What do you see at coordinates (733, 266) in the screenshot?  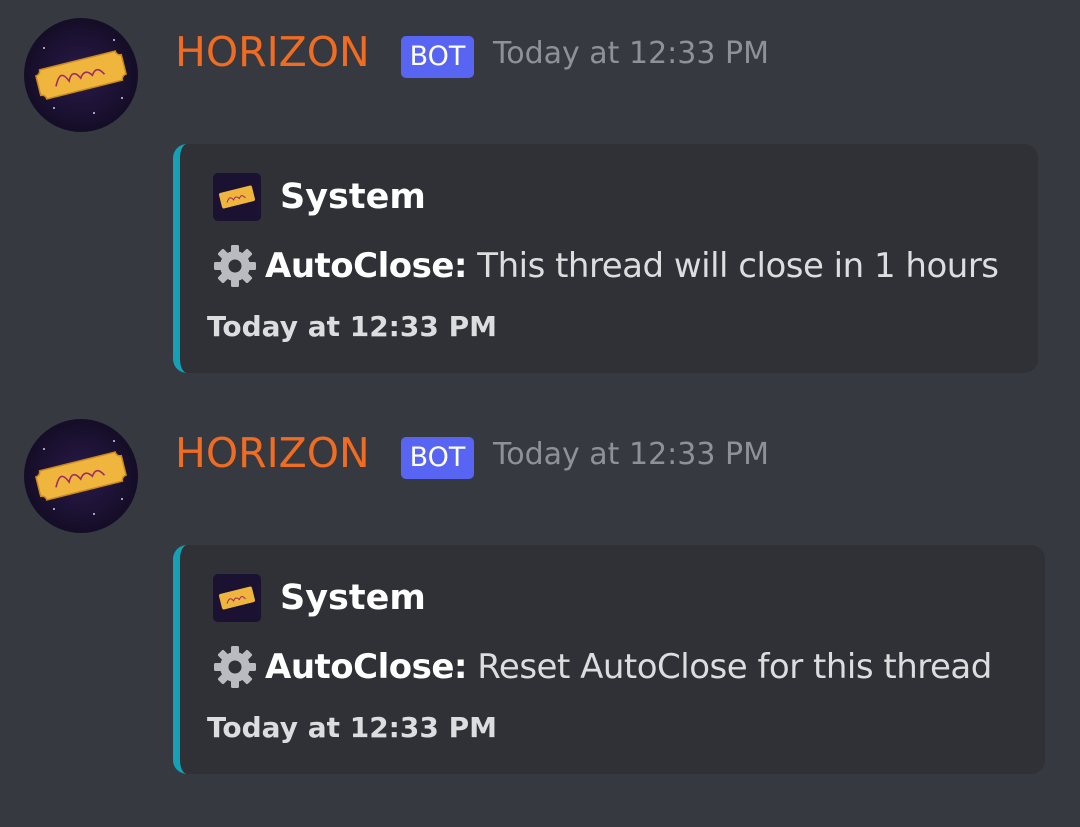 I see `embed-description-body: This thread will close in 1 hours` at bounding box center [733, 266].